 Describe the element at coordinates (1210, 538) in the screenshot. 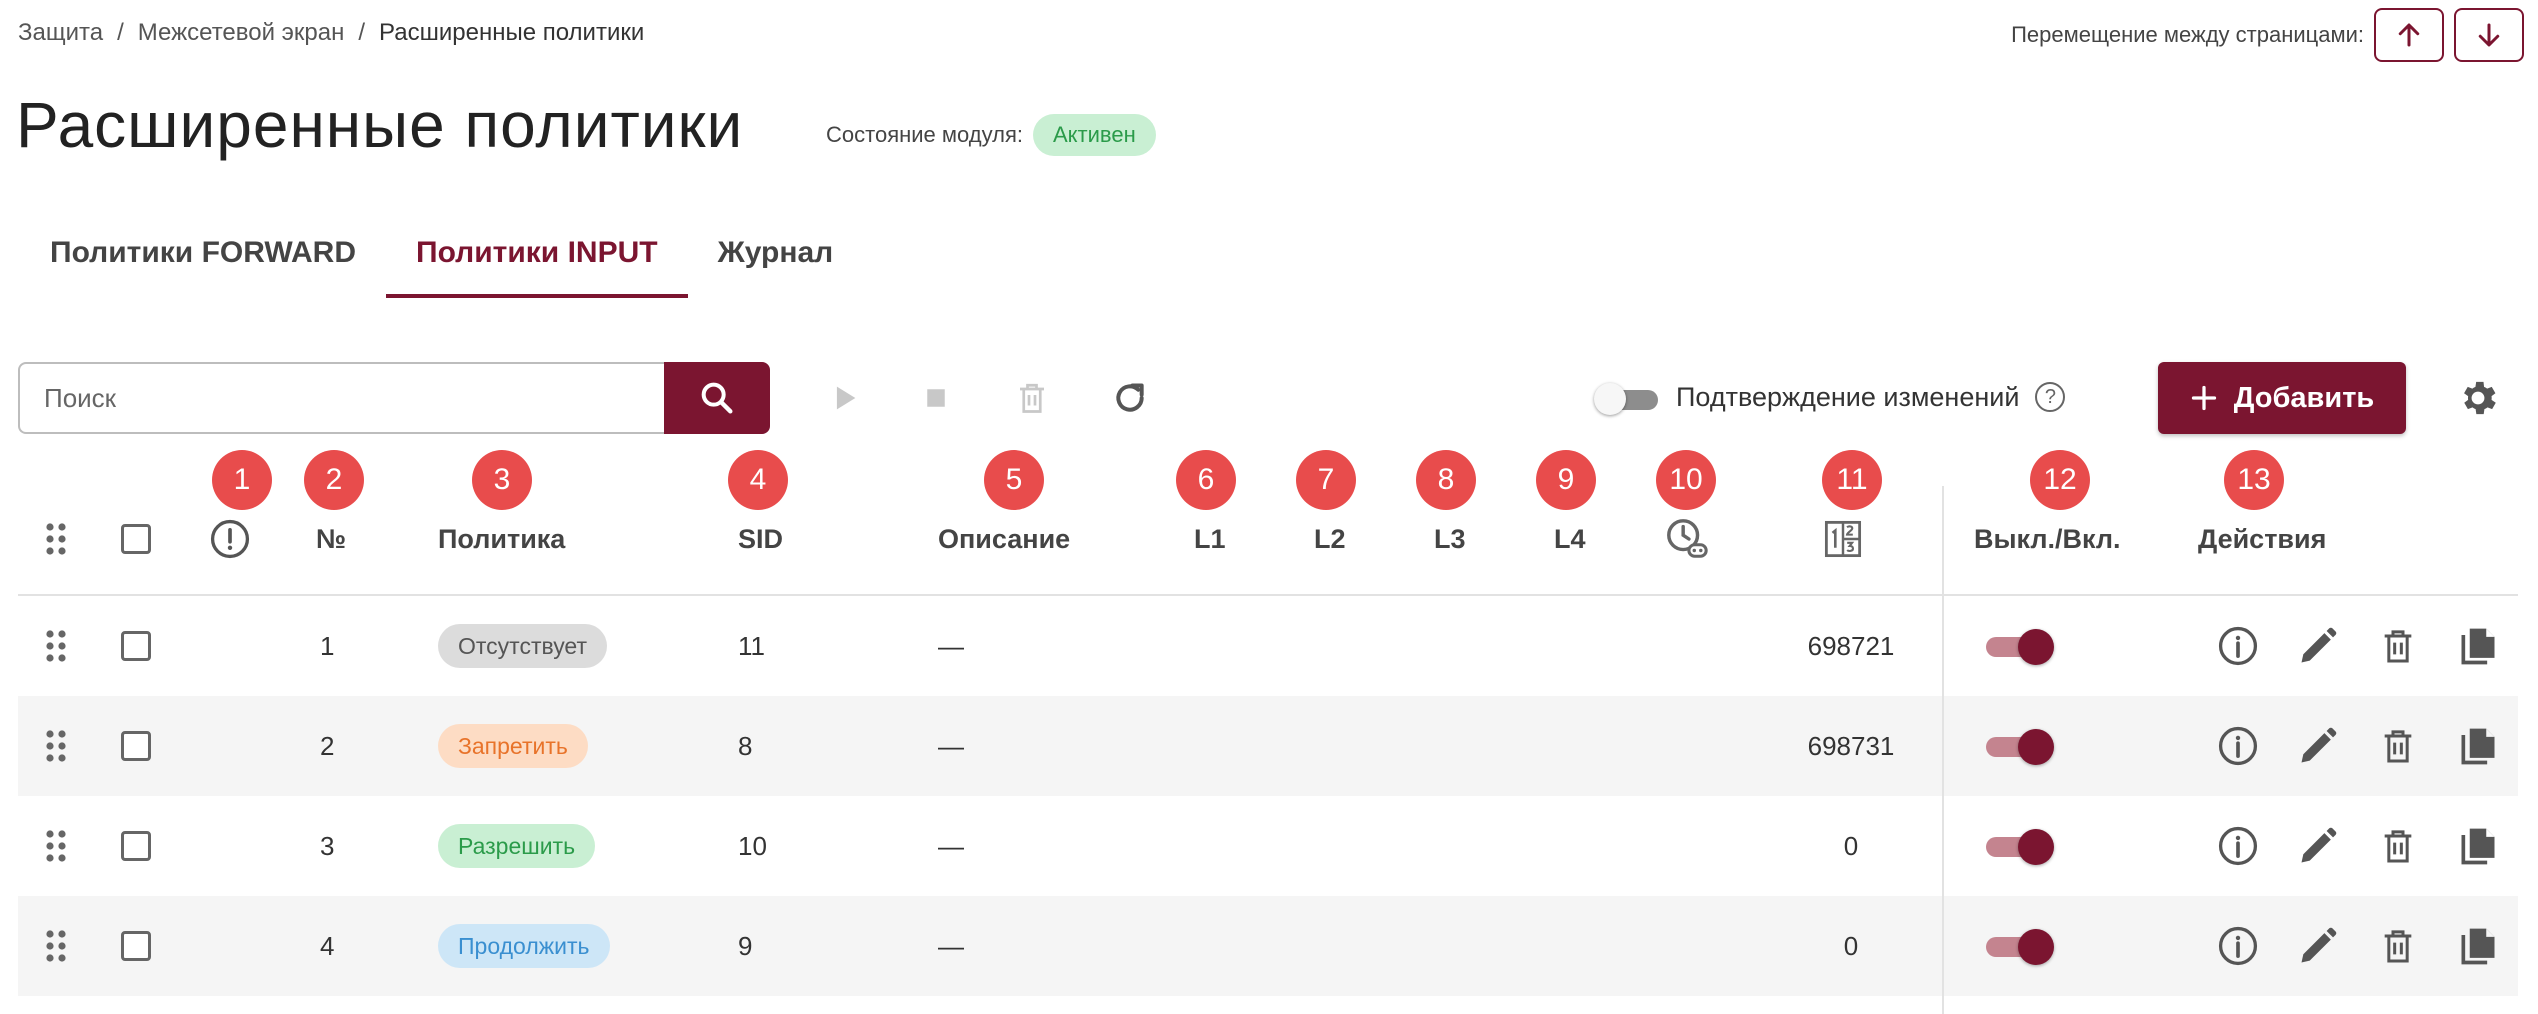

I see `column-l1: L1` at that location.